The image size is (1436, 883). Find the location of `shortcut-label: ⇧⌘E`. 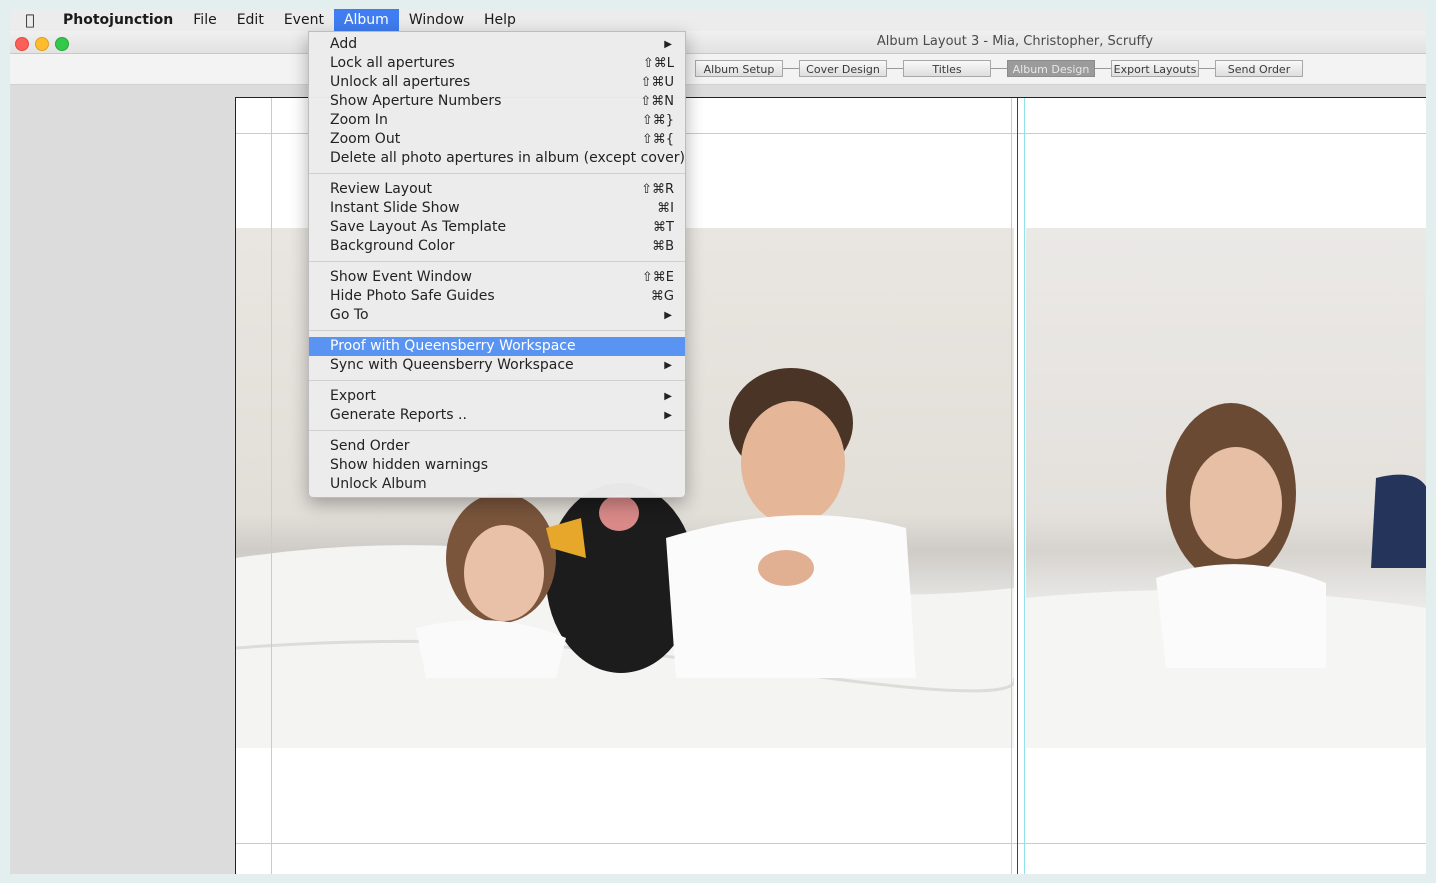

shortcut-label: ⇧⌘E is located at coordinates (657, 277).